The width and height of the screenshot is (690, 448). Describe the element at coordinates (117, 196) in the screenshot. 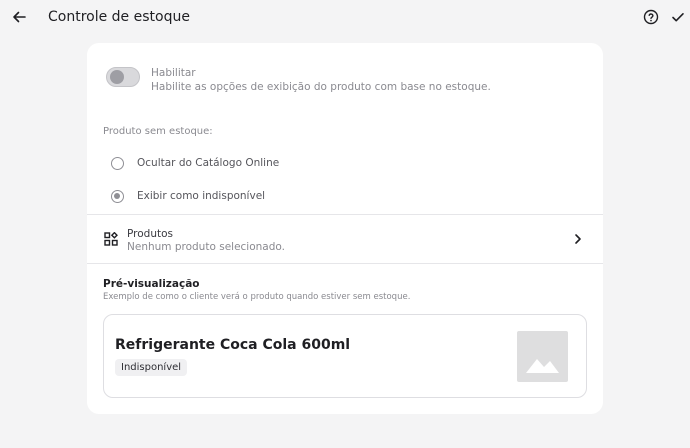

I see `radio-button-selected` at that location.